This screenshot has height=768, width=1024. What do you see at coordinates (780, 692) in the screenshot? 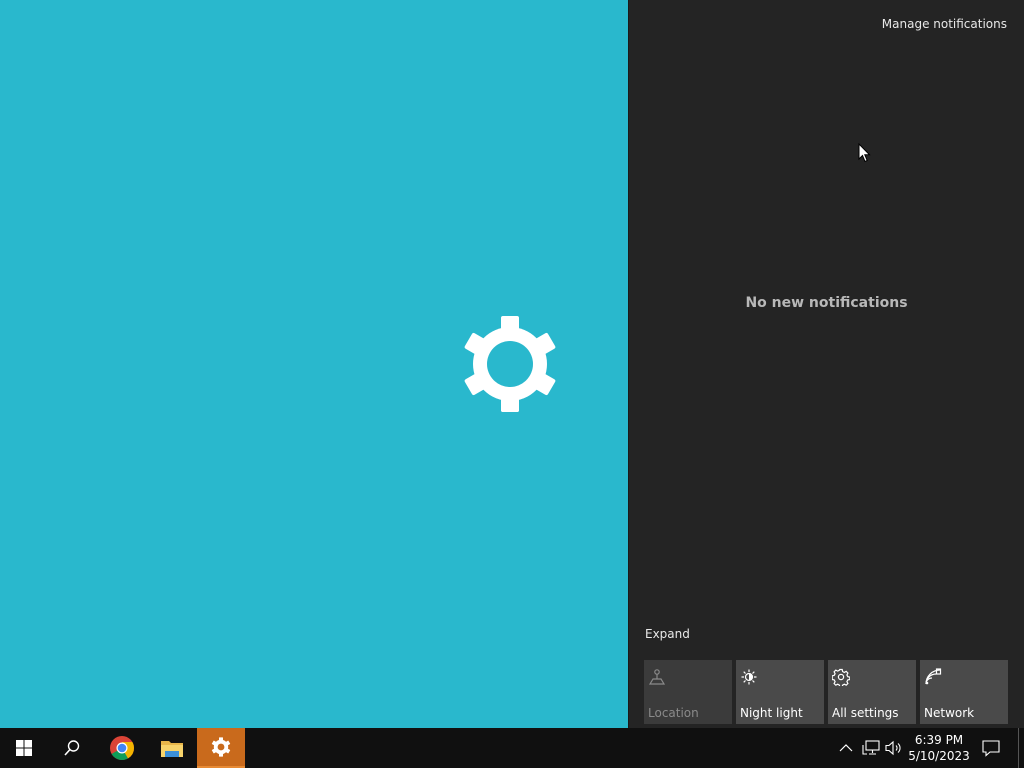
I see `quick-action-night-light: Night light` at bounding box center [780, 692].